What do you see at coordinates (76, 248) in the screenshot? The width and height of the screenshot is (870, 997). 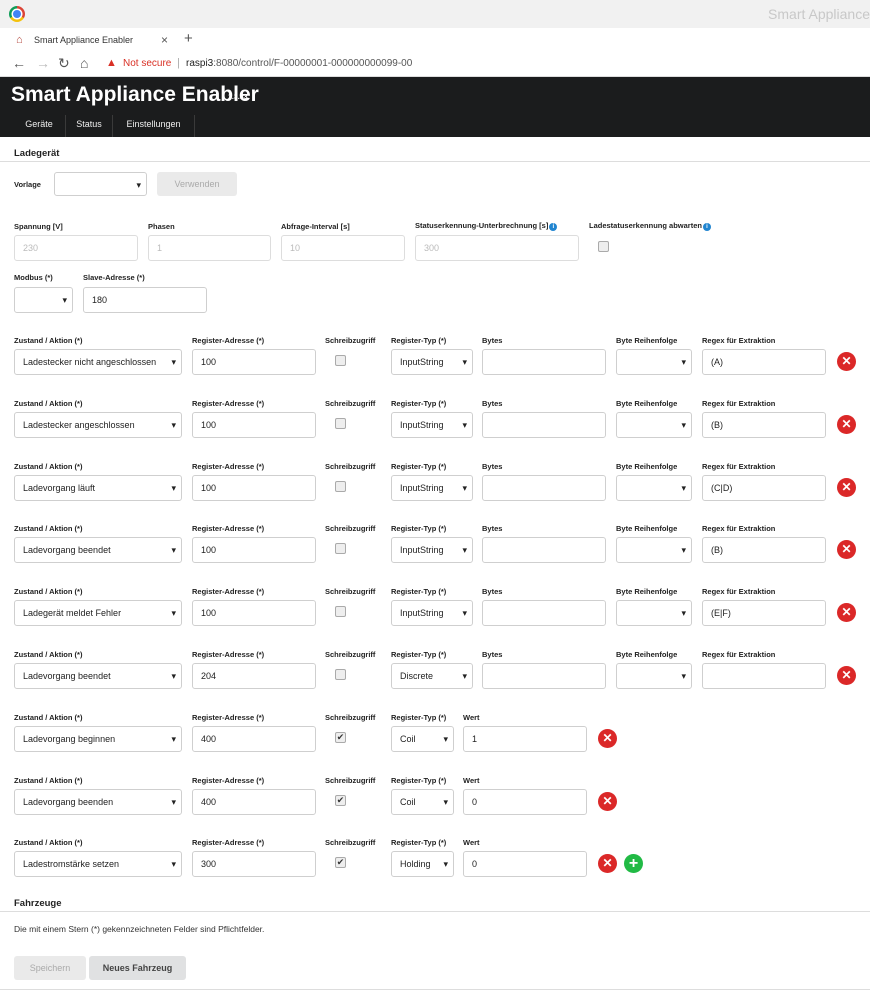 I see `spannung-input: 230` at bounding box center [76, 248].